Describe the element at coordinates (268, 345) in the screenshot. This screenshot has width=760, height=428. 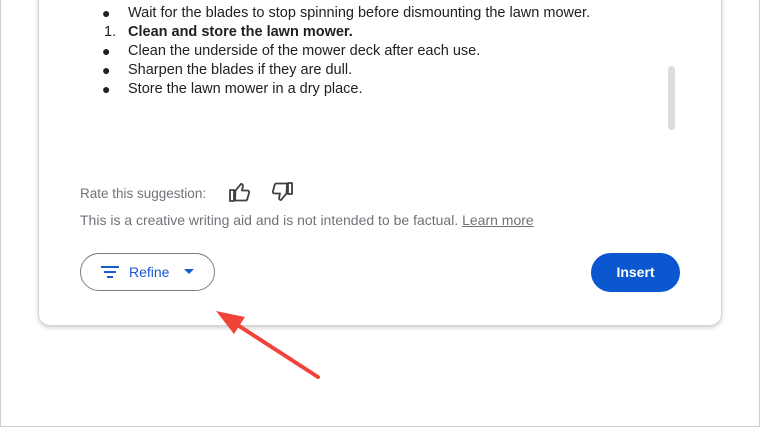
I see `annotation-arrow-icon` at that location.